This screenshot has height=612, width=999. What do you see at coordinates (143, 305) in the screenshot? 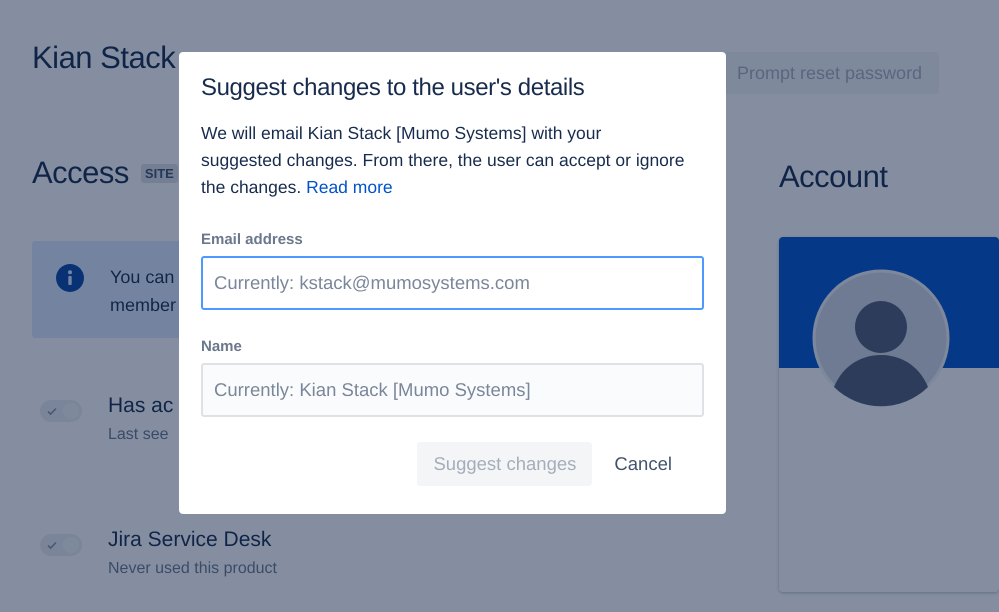
I see `info-text: member` at bounding box center [143, 305].